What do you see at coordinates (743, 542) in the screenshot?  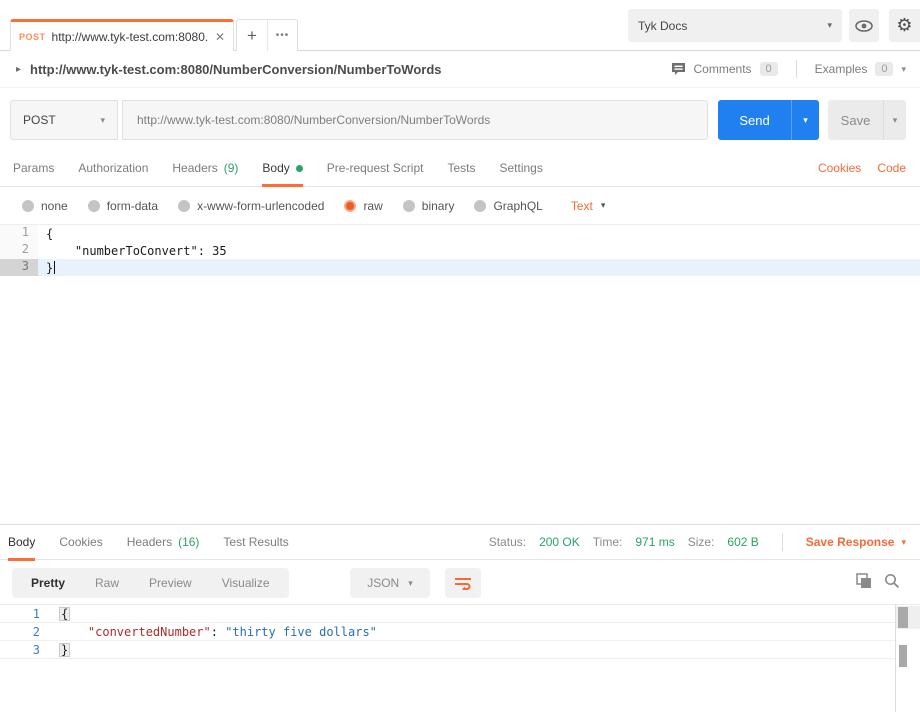 I see `size-value: 602 B` at bounding box center [743, 542].